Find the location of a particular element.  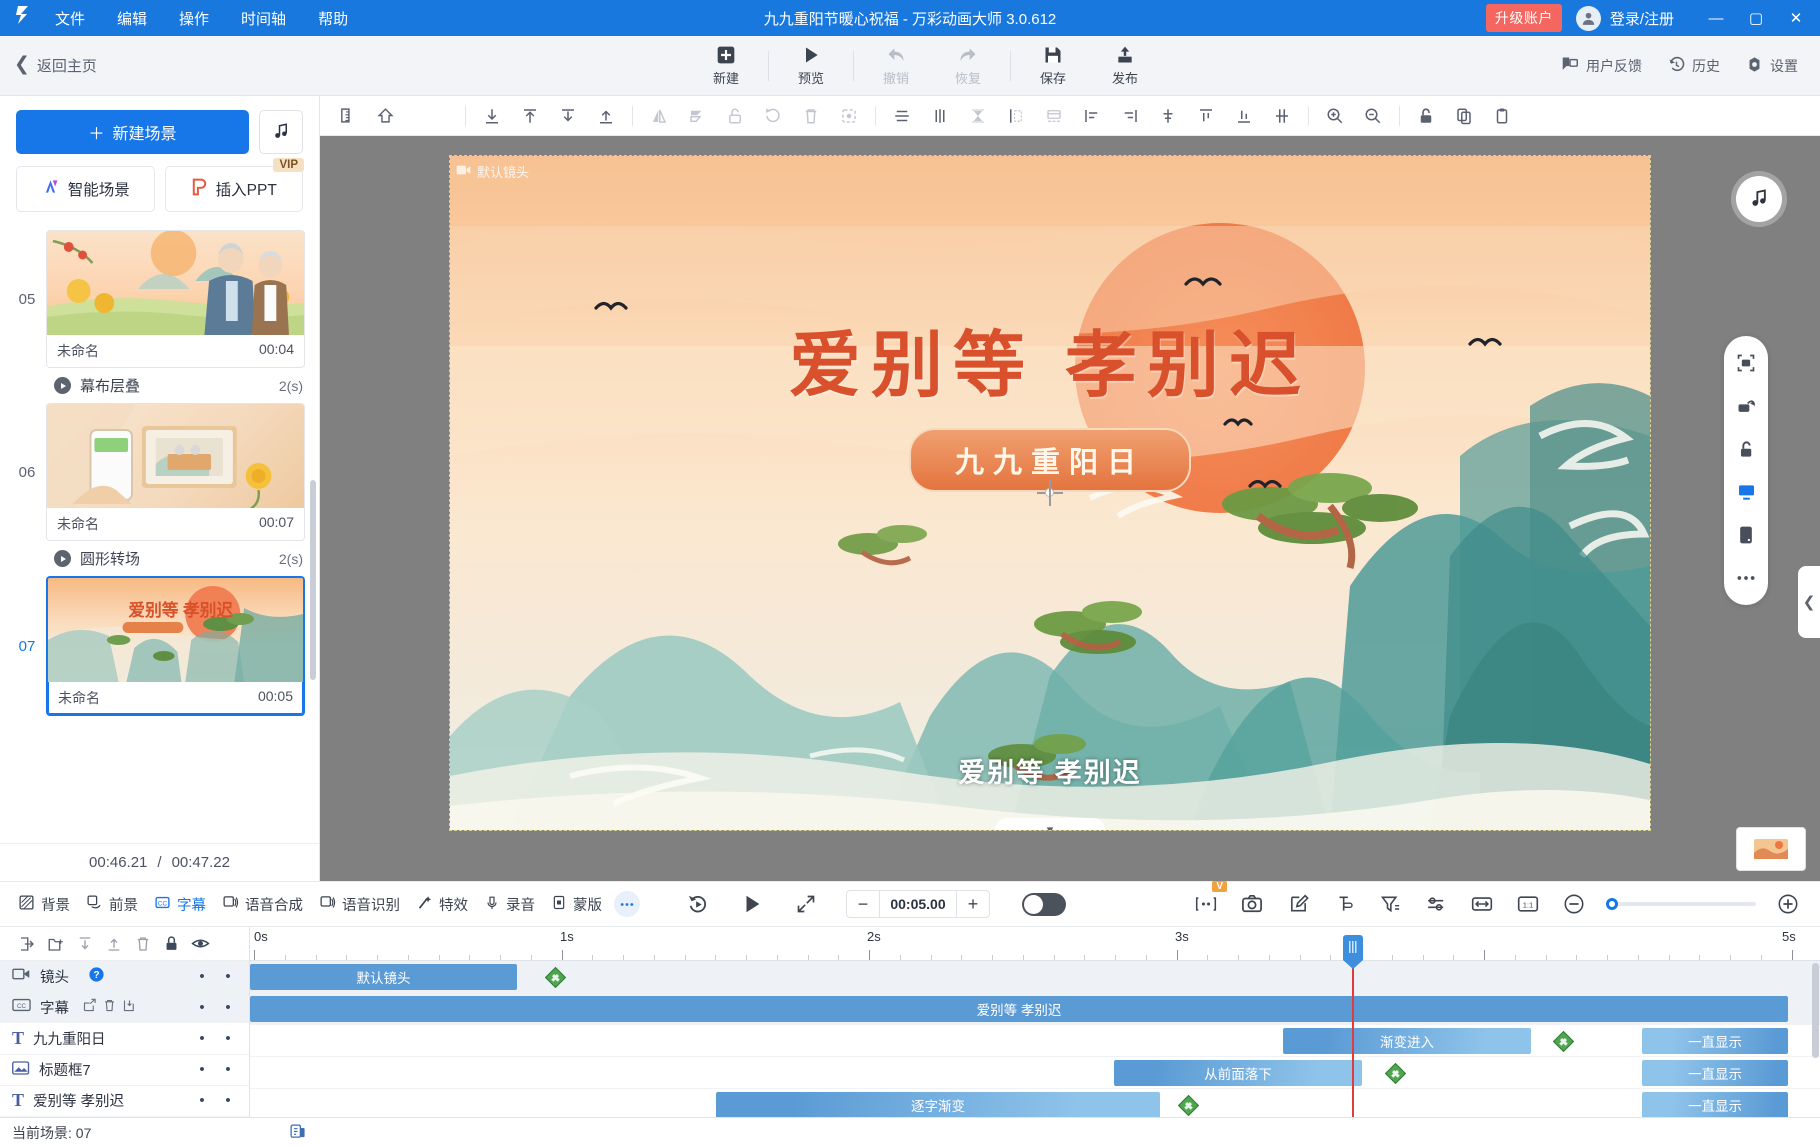

smart-scene-button: 智能场景 is located at coordinates (85, 189).